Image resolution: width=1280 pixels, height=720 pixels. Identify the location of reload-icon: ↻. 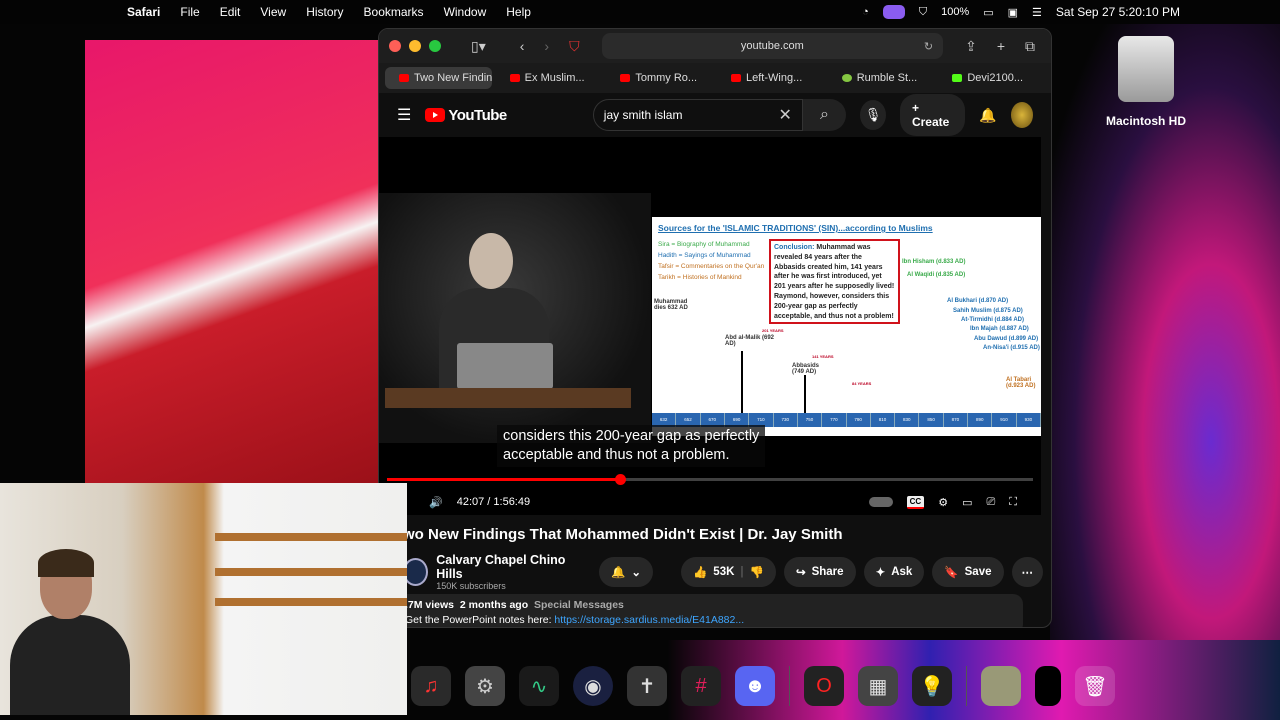
(928, 46).